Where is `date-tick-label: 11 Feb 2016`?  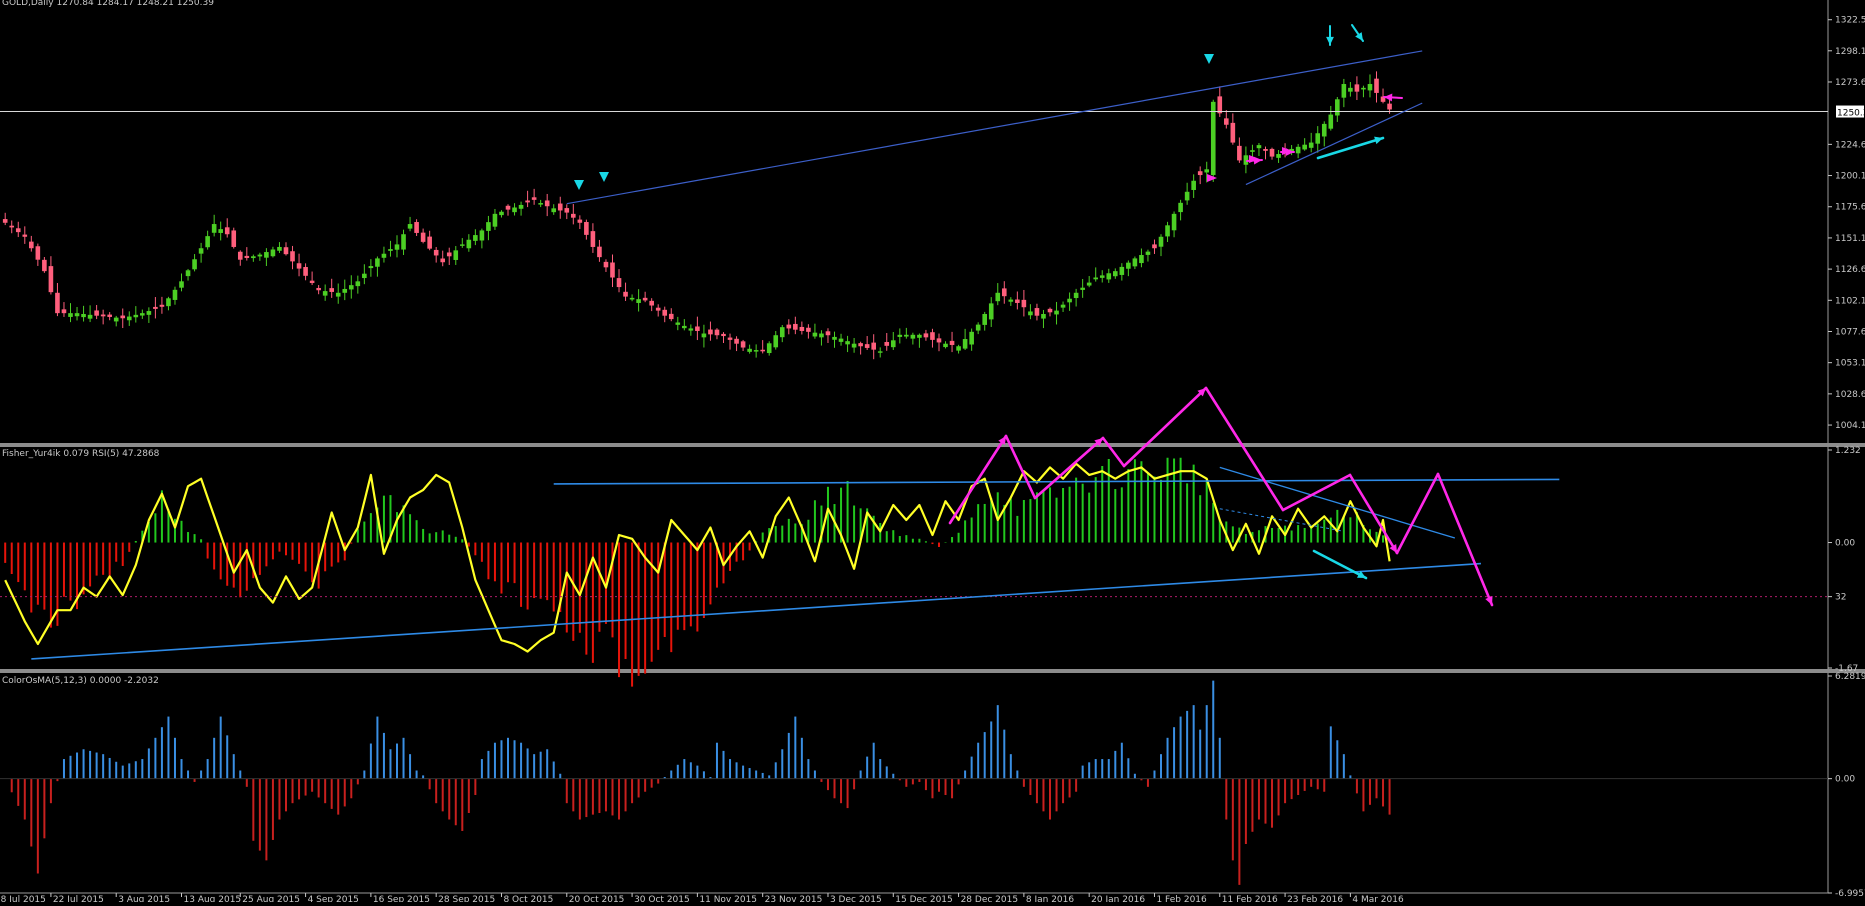
date-tick-label: 11 Feb 2016 is located at coordinates (1250, 898).